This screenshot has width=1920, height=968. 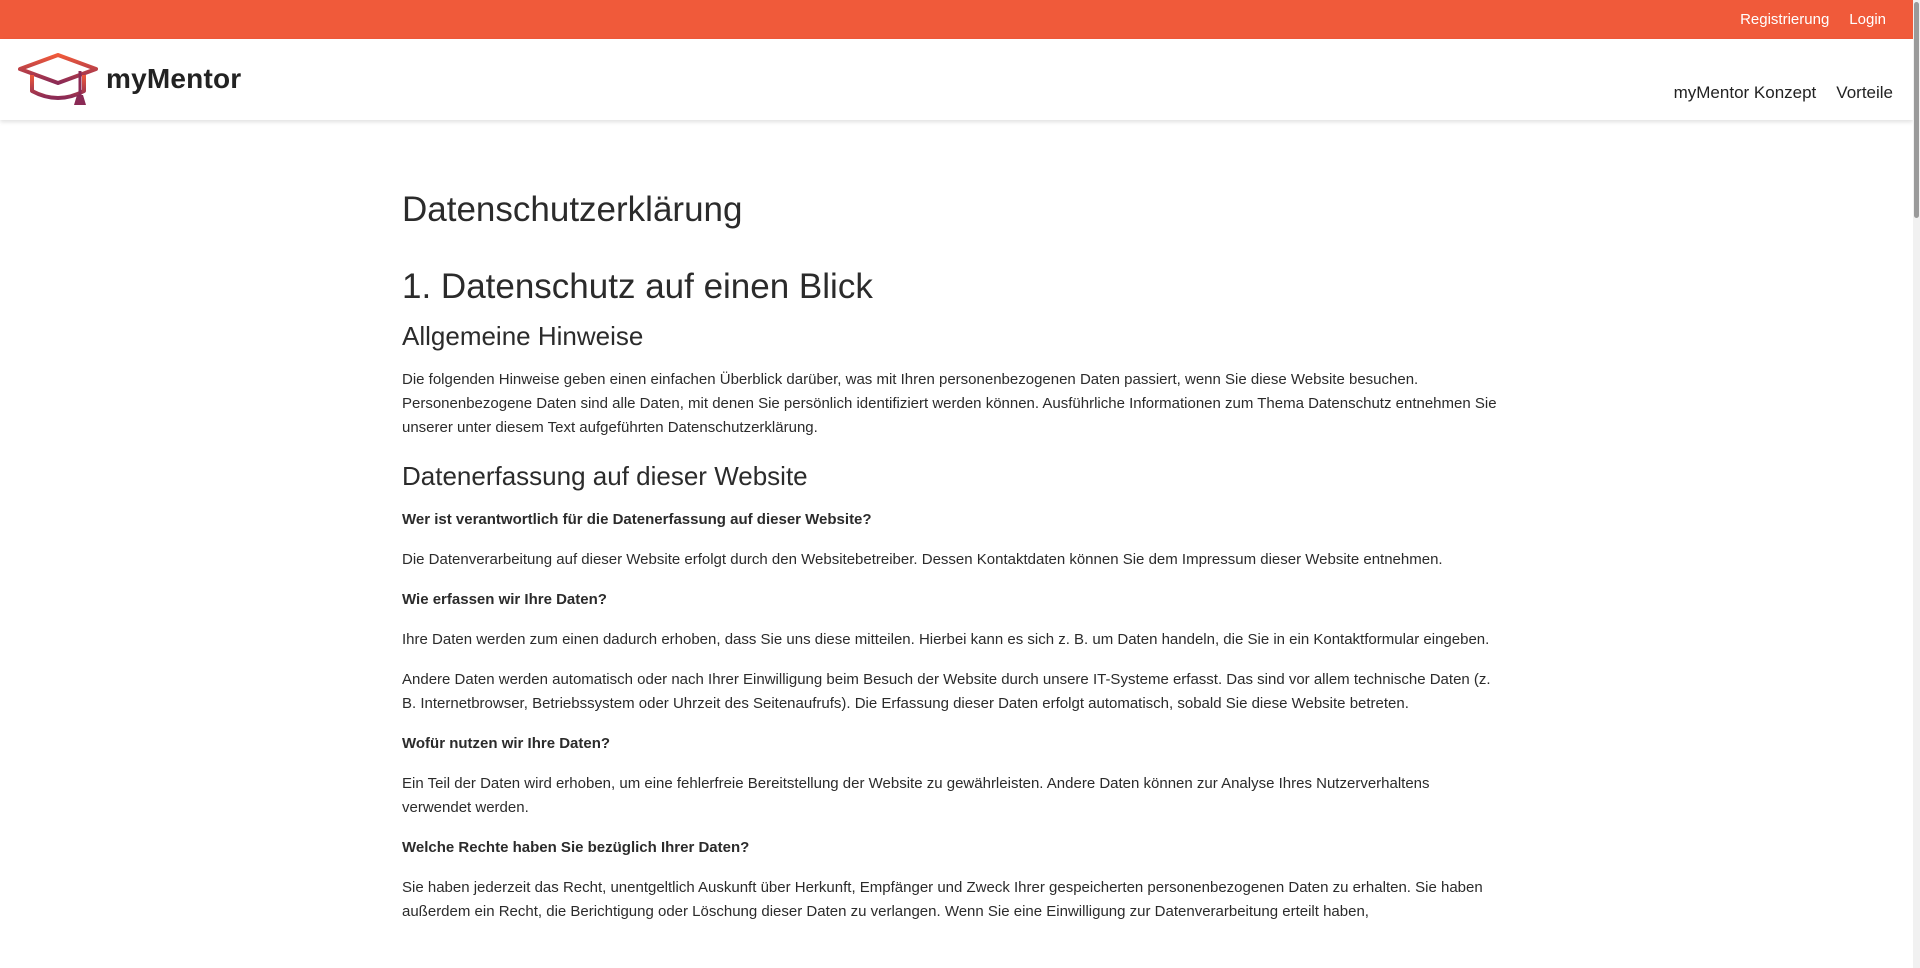 What do you see at coordinates (637, 286) in the screenshot?
I see `section-title: 1. Datenschutz auf einen Blick` at bounding box center [637, 286].